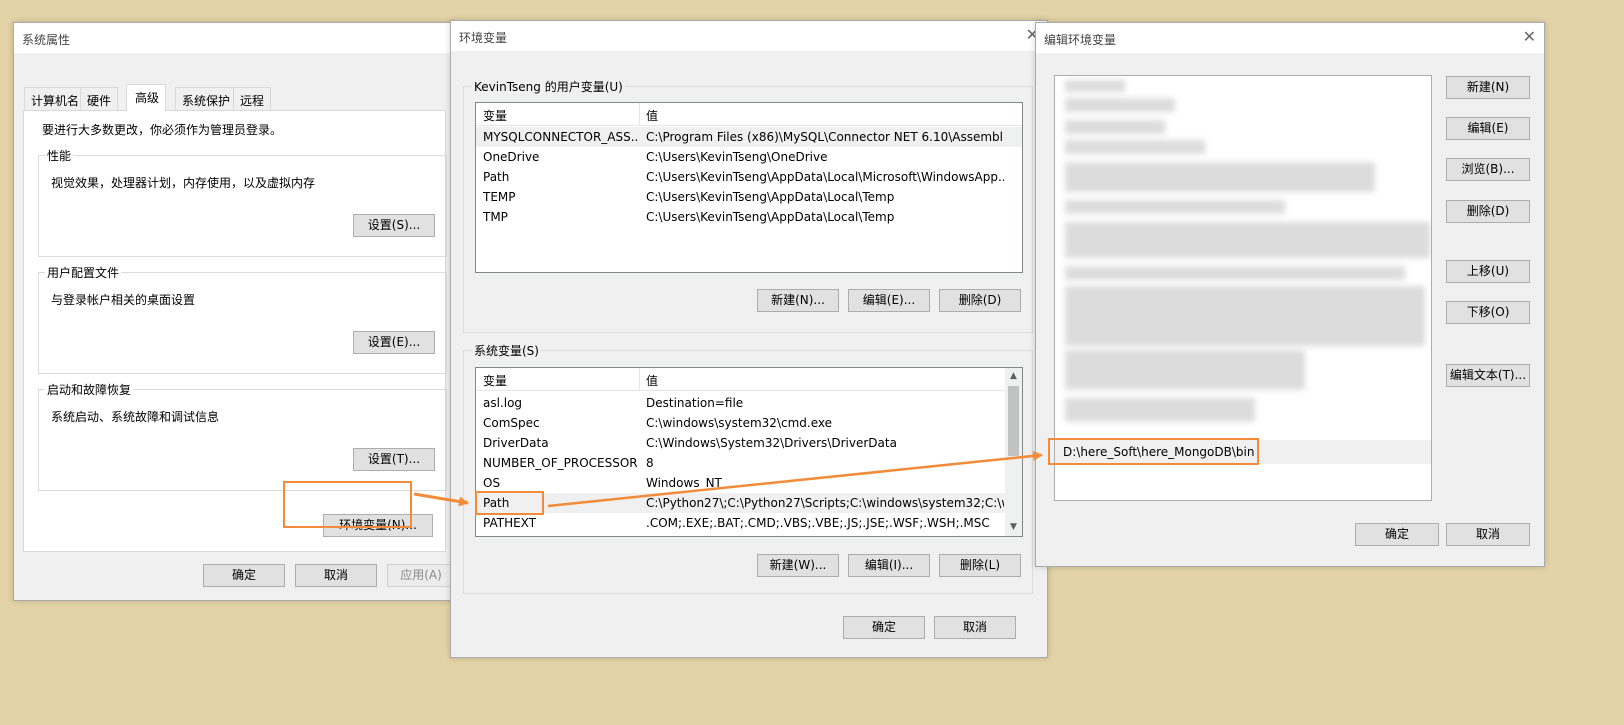  Describe the element at coordinates (183, 183) in the screenshot. I see `performance-desc: 视觉效果，处理器计划，内存使用，以及虚拟内存` at that location.